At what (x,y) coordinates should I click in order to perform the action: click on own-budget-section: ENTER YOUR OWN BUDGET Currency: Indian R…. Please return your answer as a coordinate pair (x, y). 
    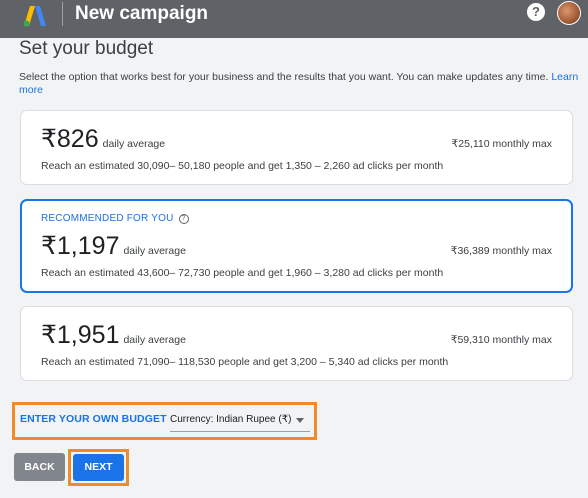
    Looking at the image, I should click on (164, 421).